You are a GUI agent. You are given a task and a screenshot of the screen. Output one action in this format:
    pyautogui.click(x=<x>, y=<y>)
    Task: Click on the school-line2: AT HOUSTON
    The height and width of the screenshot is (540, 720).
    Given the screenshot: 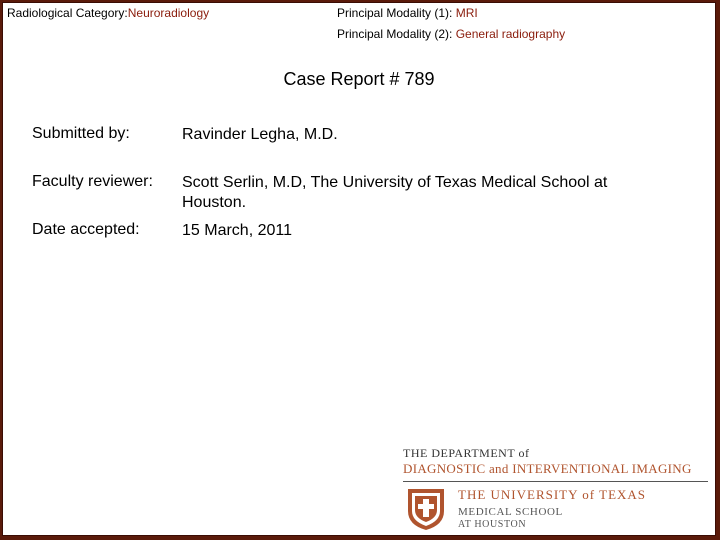 What is the action you would take?
    pyautogui.click(x=492, y=524)
    